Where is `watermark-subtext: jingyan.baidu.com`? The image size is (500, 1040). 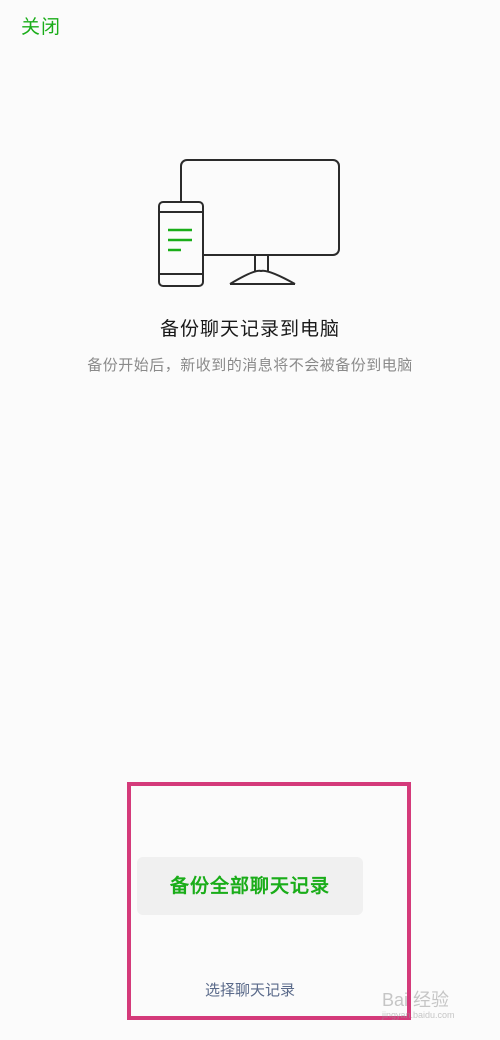 watermark-subtext: jingyan.baidu.com is located at coordinates (418, 1015).